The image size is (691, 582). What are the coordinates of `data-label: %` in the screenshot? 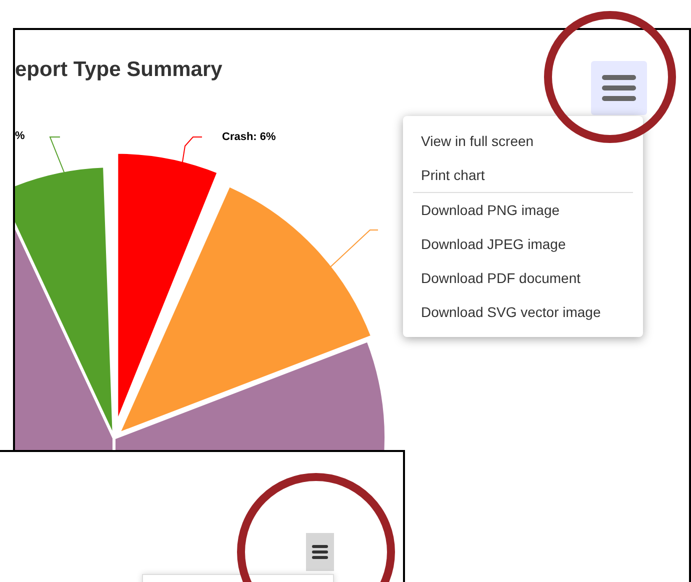 It's located at (20, 136).